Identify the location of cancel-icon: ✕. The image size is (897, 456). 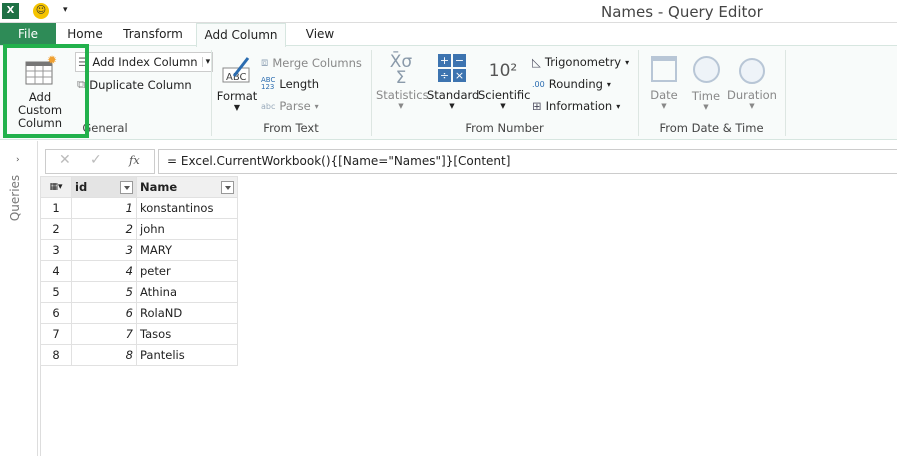
(65, 160).